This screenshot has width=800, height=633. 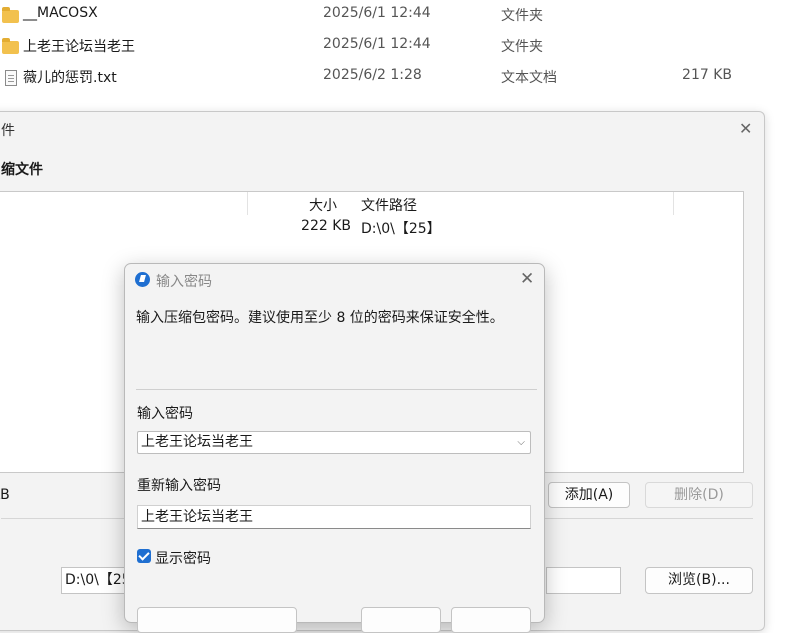 I want to click on delete-button: 删除(D), so click(x=699, y=495).